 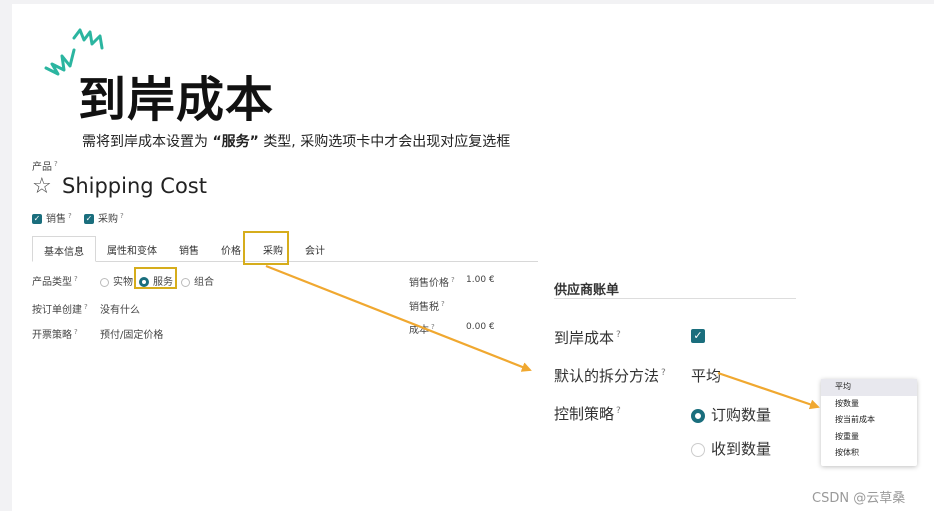 I want to click on watermark: CSDN @云草桑, so click(x=859, y=498).